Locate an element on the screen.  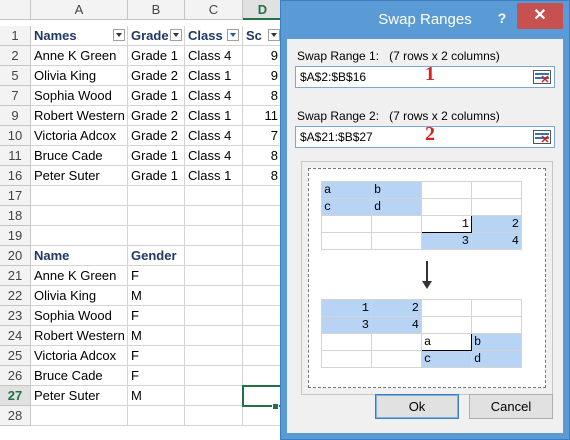
row-number: 22 is located at coordinates (15, 296).